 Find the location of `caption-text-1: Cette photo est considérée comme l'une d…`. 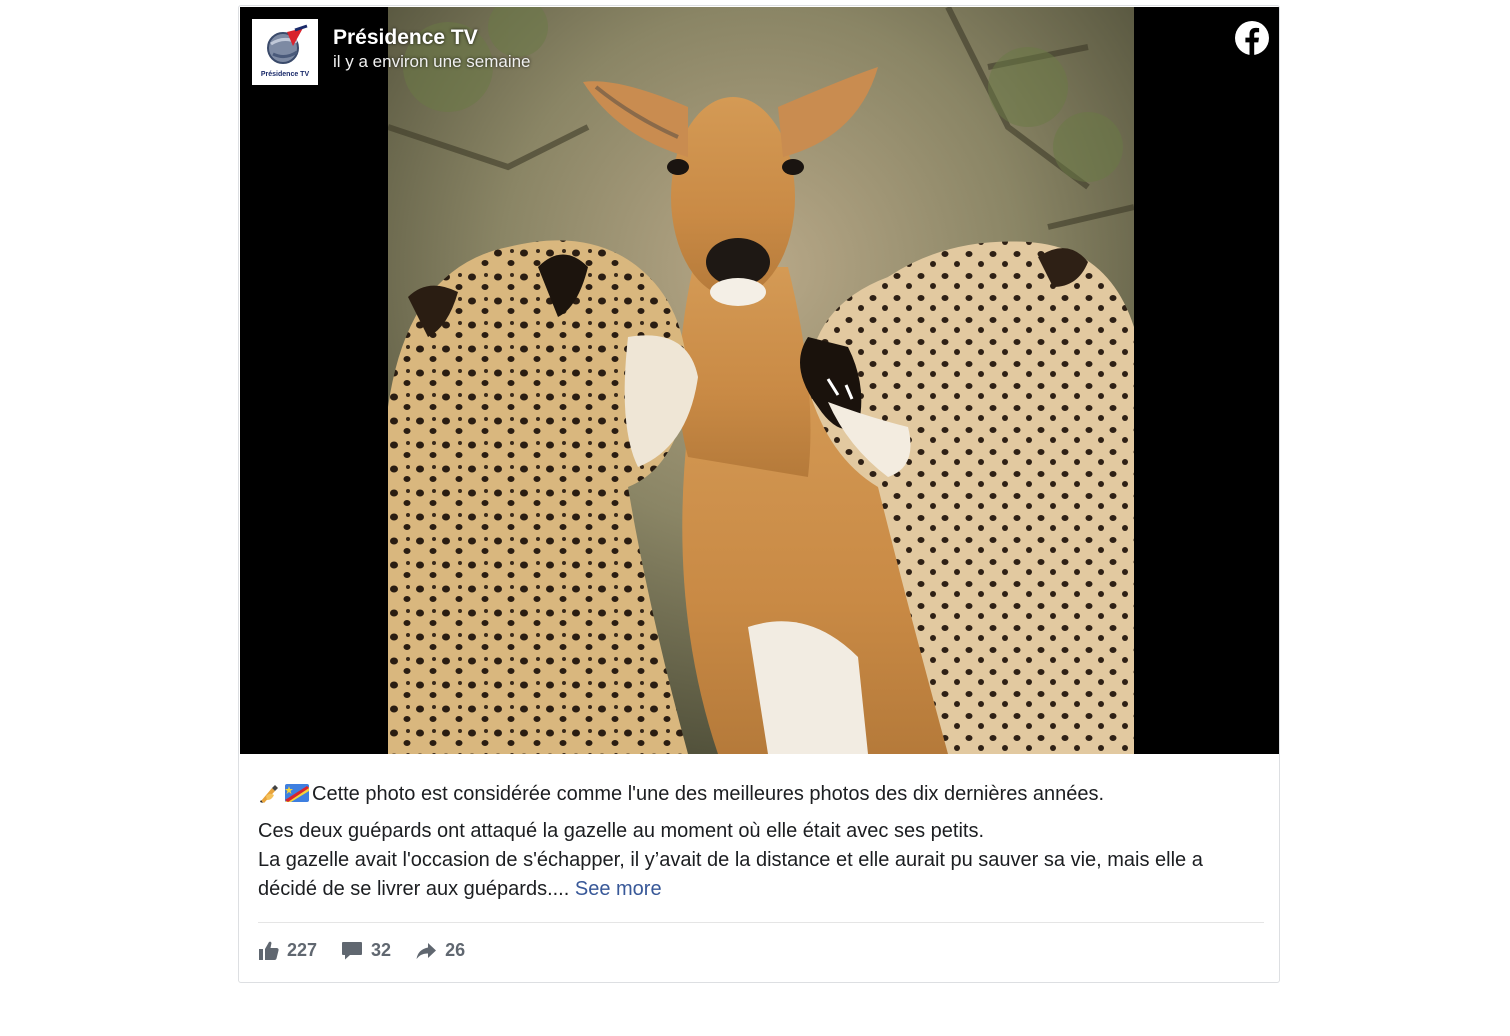

caption-text-1: Cette photo est considérée comme l'une d… is located at coordinates (708, 794).